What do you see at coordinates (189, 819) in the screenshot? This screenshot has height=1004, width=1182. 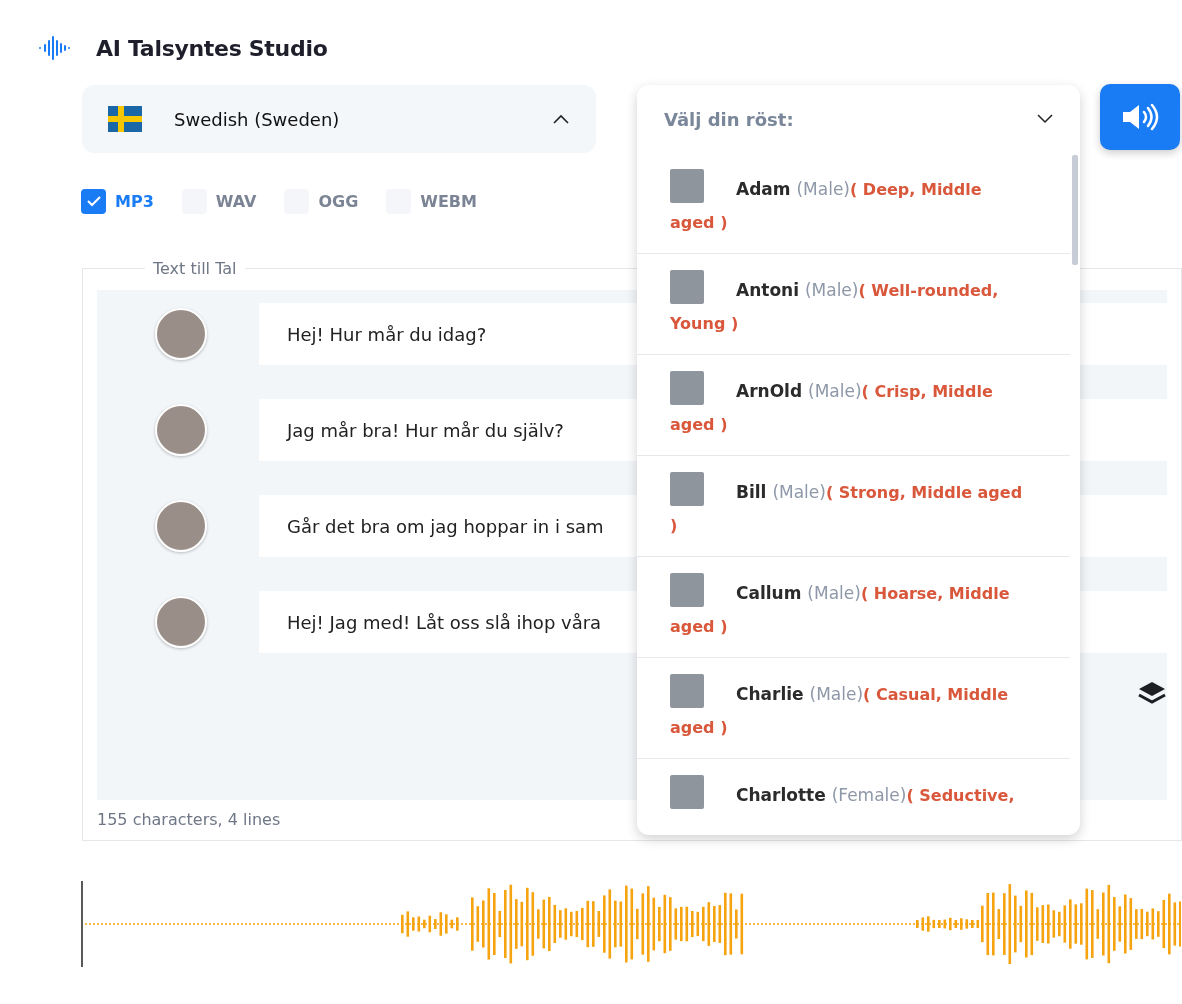 I see `character-count: 155 characters, 4 lines` at bounding box center [189, 819].